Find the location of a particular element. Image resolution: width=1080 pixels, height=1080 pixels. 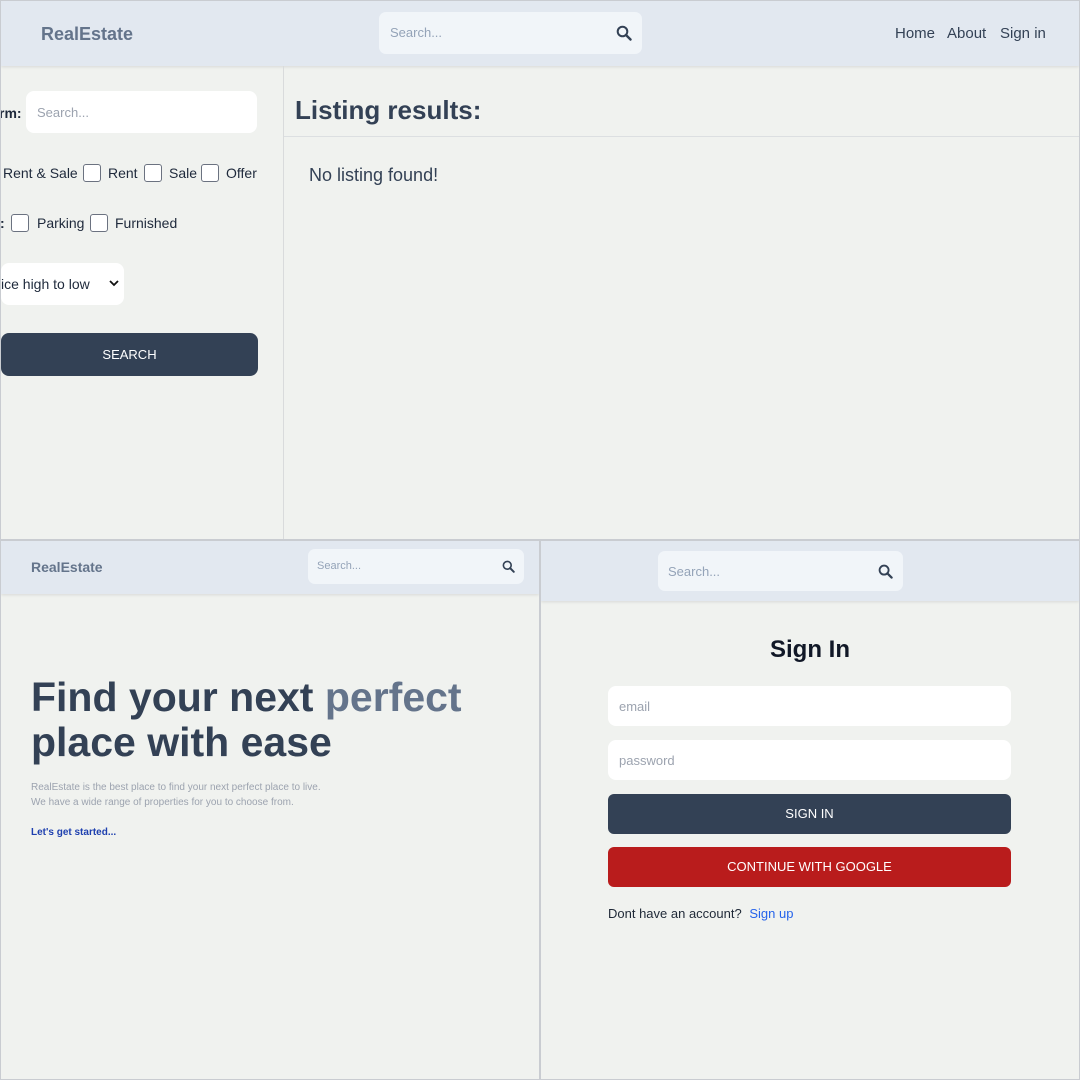

nav-sign-in: Sign in is located at coordinates (1023, 33).